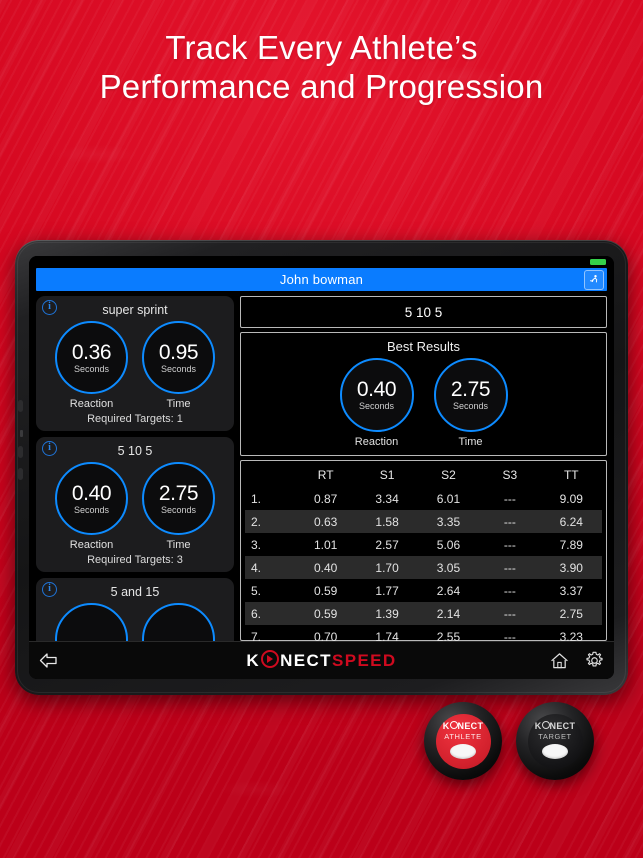  What do you see at coordinates (135, 310) in the screenshot?
I see `drill-card-title: super sprint` at bounding box center [135, 310].